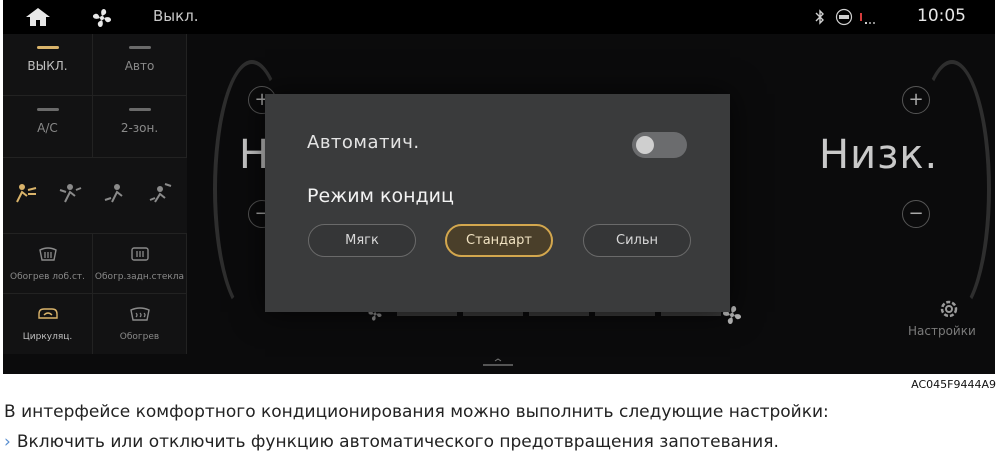 This screenshot has width=1000, height=462. Describe the element at coordinates (645, 145) in the screenshot. I see `toggle-knob` at that location.